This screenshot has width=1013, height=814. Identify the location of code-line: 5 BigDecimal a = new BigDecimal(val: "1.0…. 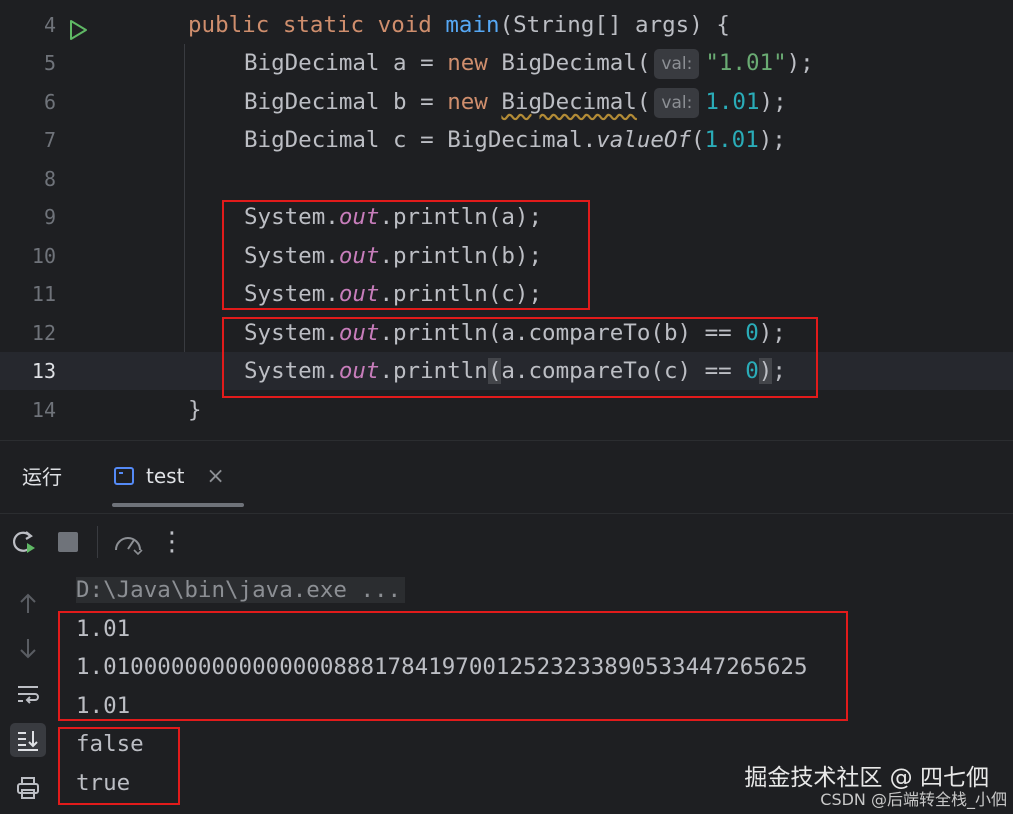
(506, 63).